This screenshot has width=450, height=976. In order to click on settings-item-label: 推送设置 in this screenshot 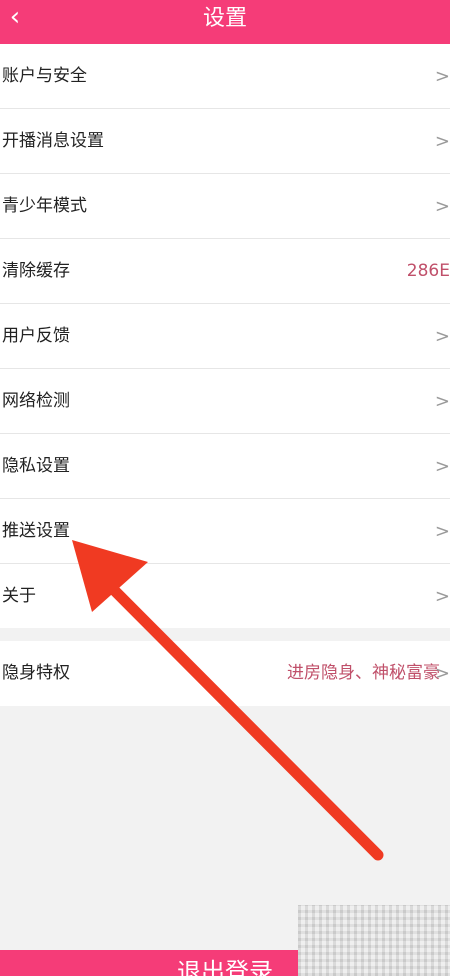, I will do `click(36, 531)`.